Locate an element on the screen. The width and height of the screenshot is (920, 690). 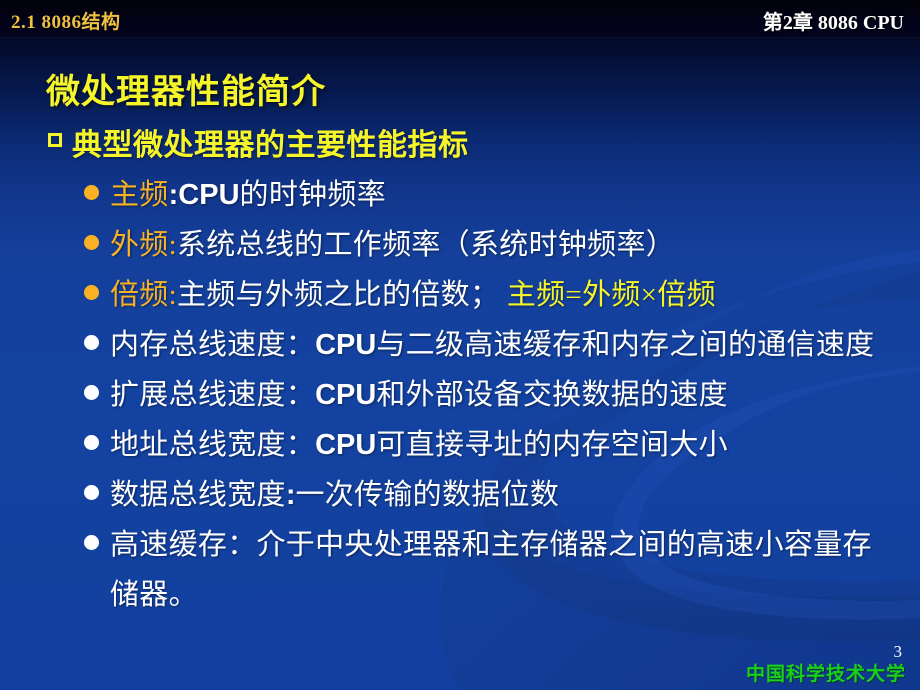
outline-level2-item: 倍频:主频与外频之比的倍数； 主频=外频×倍频 is located at coordinates (460, 295).